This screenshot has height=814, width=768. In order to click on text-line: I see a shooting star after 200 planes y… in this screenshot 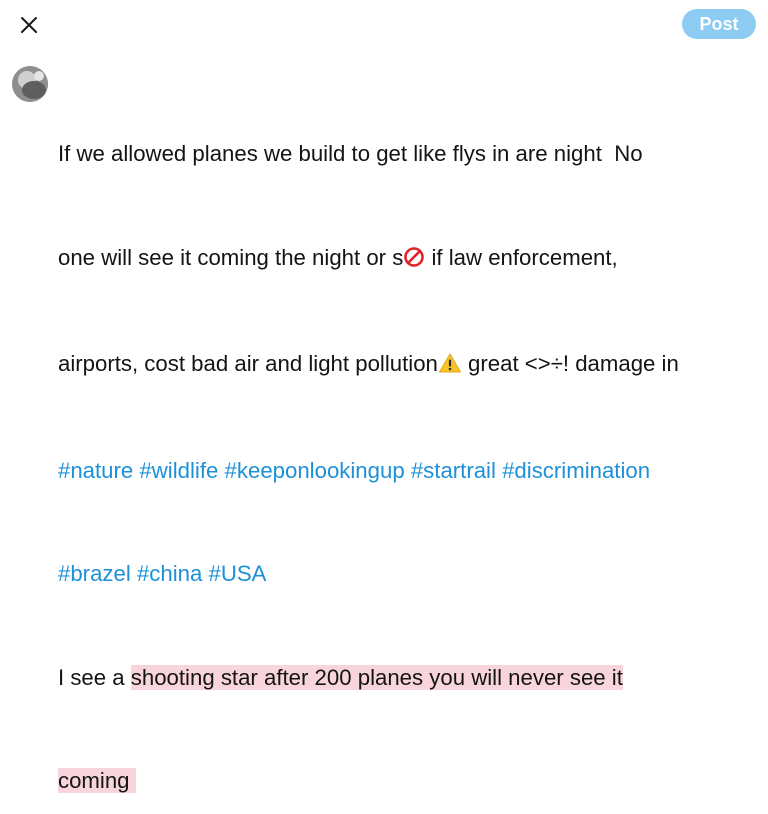, I will do `click(340, 677)`.